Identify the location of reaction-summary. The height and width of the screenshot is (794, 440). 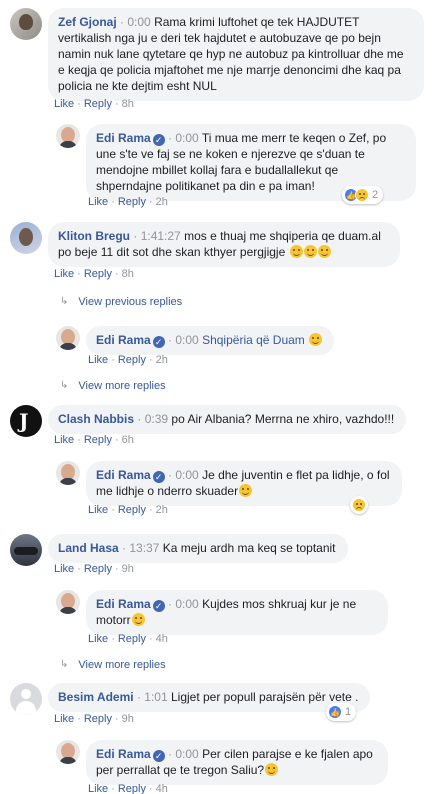
(359, 505).